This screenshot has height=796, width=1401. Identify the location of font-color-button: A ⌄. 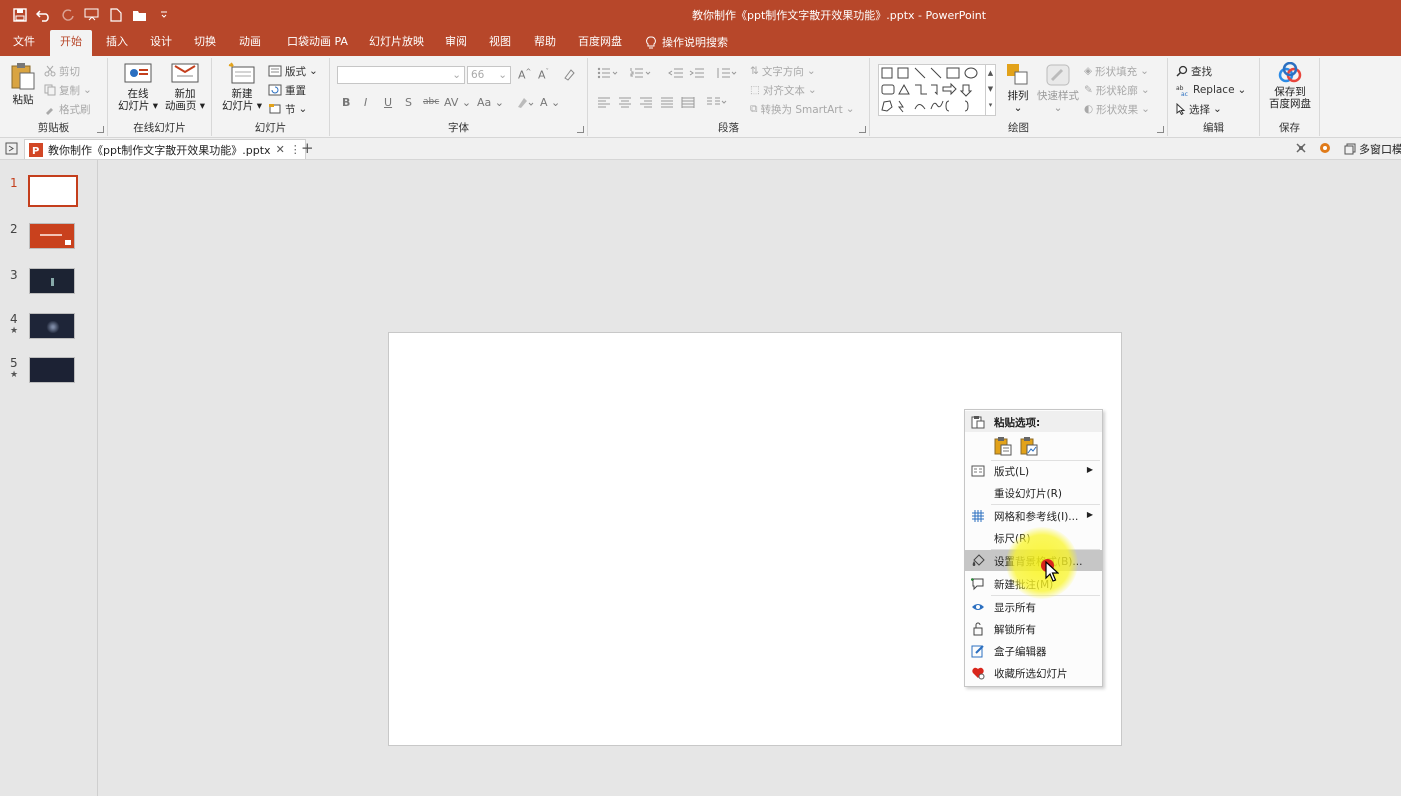
(550, 102).